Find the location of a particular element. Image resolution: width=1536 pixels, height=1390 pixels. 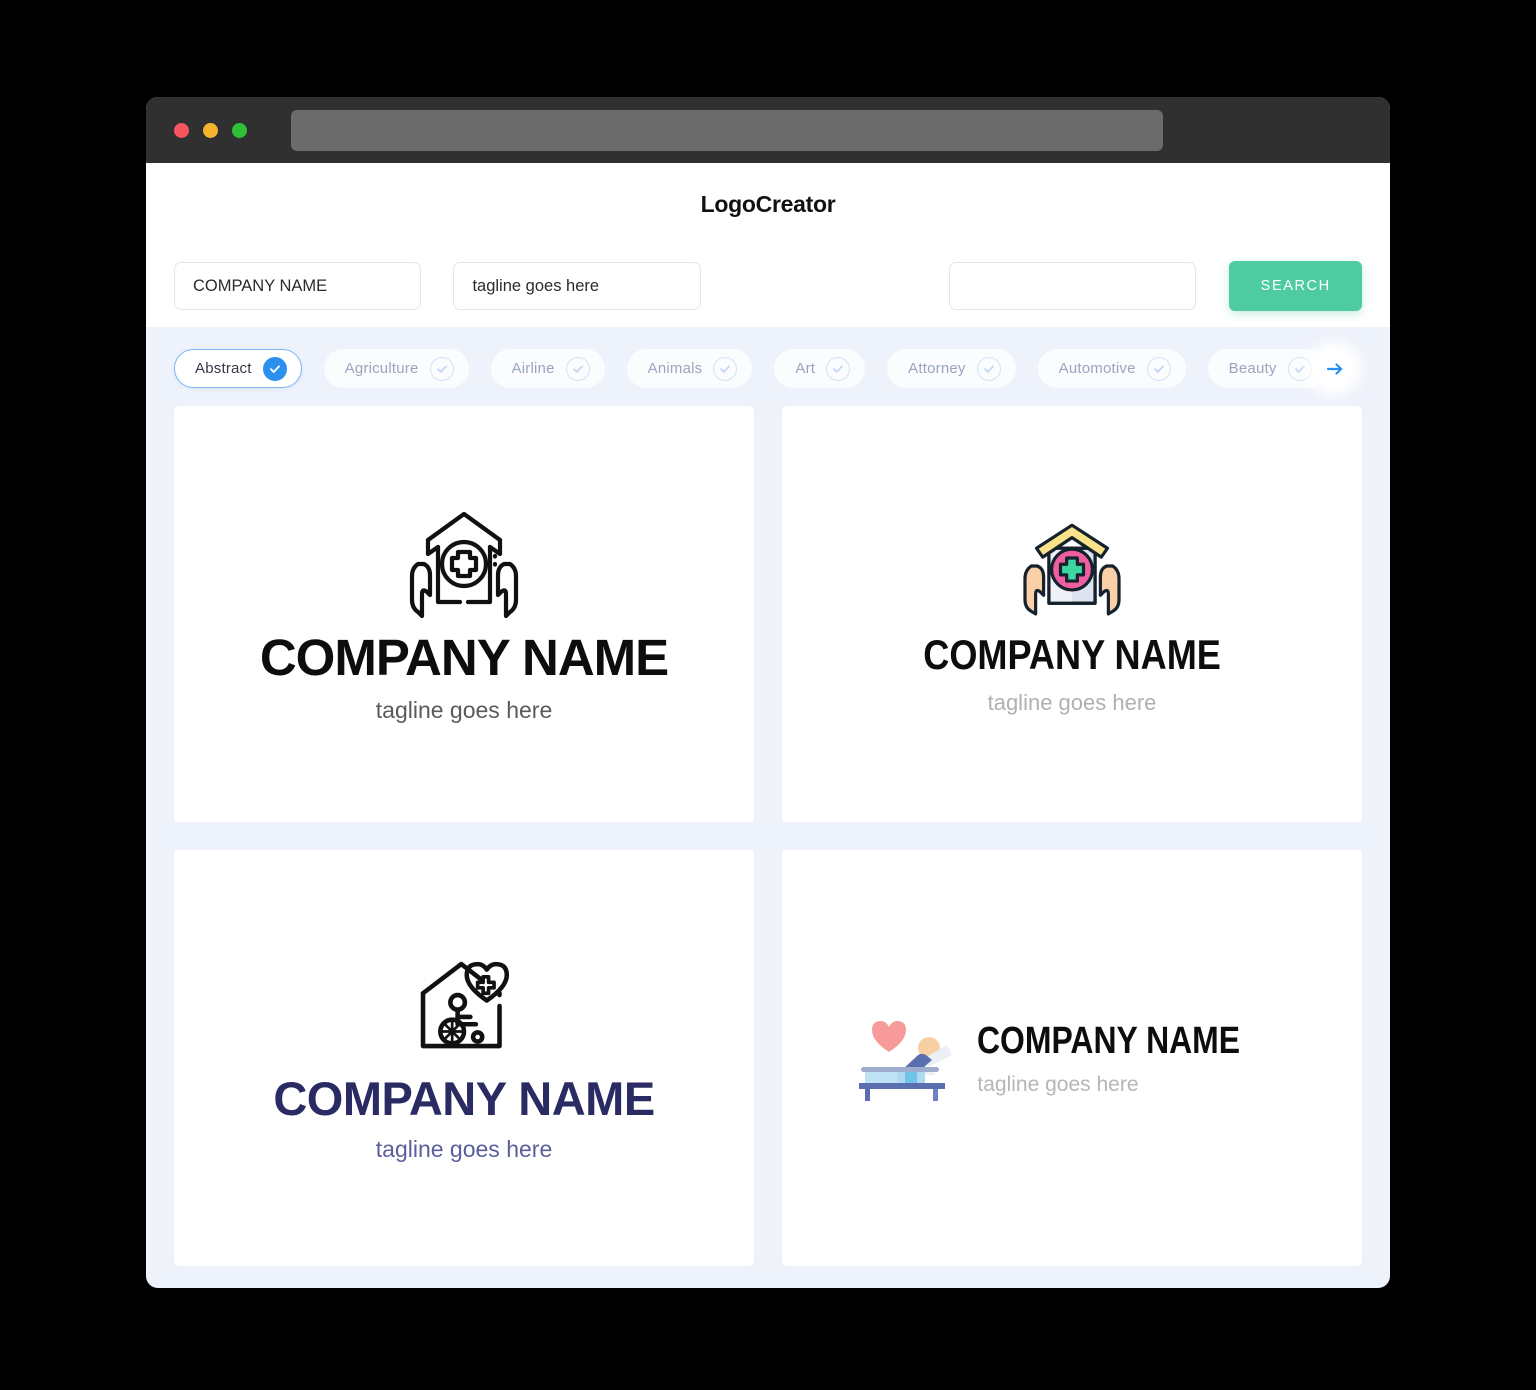

category-chip-abstract: Abstract is located at coordinates (238, 368).